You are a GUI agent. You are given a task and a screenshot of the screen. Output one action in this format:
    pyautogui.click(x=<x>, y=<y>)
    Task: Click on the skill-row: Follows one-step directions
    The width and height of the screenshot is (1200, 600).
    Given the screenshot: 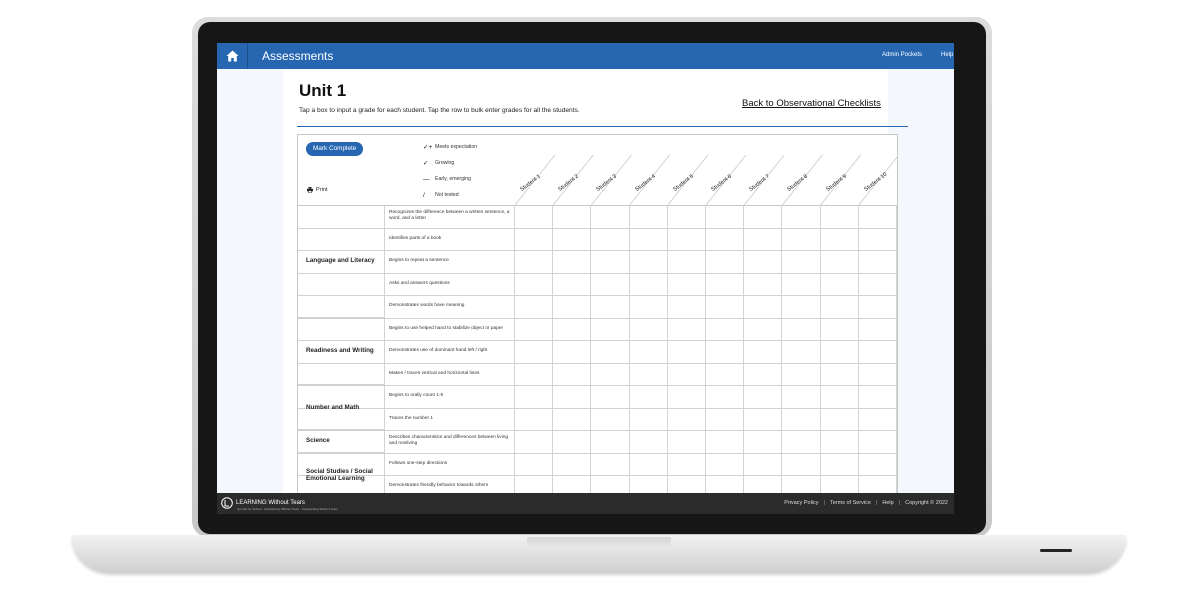 What is the action you would take?
    pyautogui.click(x=597, y=464)
    